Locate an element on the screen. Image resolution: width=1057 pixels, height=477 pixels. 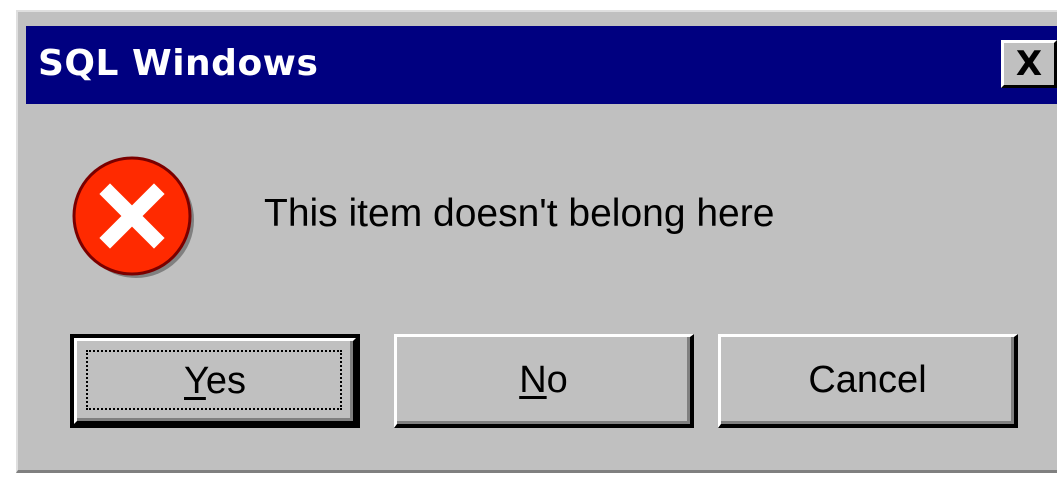
no-button-label: No is located at coordinates (543, 380).